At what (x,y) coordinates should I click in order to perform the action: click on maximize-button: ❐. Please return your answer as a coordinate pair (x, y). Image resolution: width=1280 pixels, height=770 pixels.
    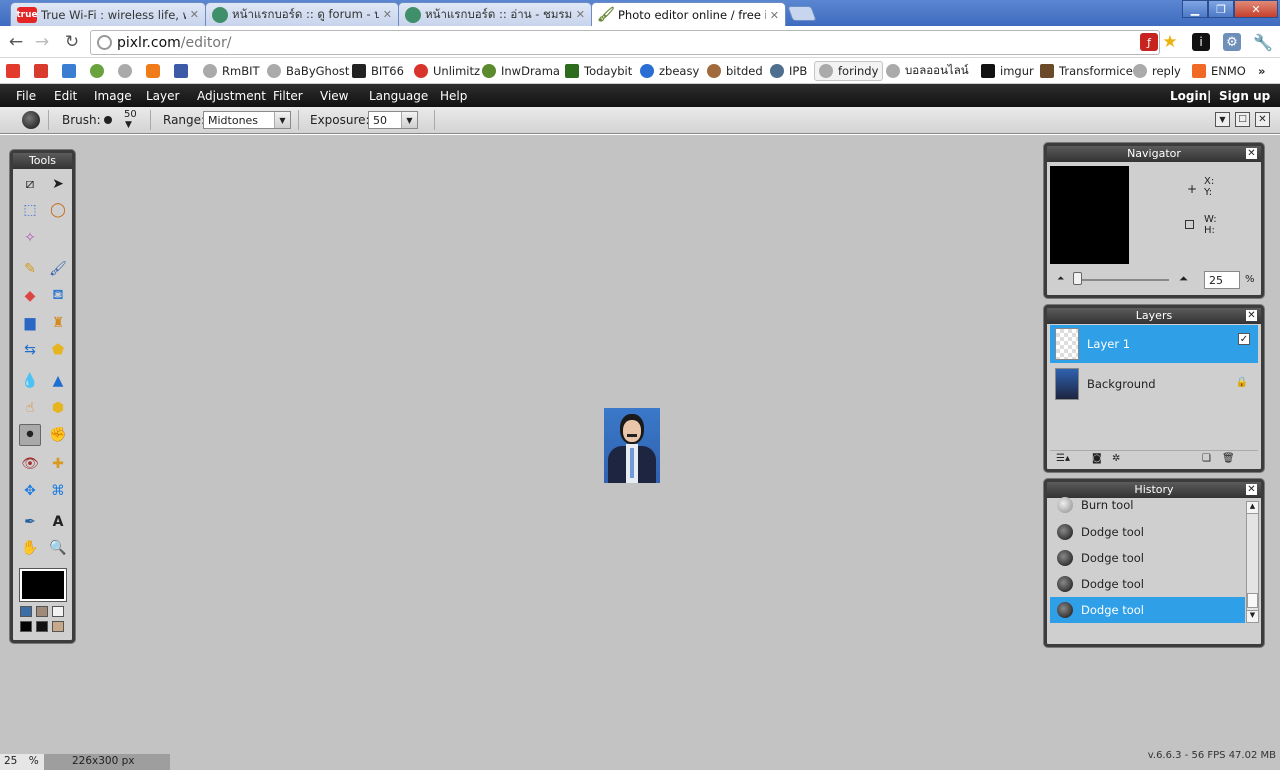
    Looking at the image, I should click on (1221, 9).